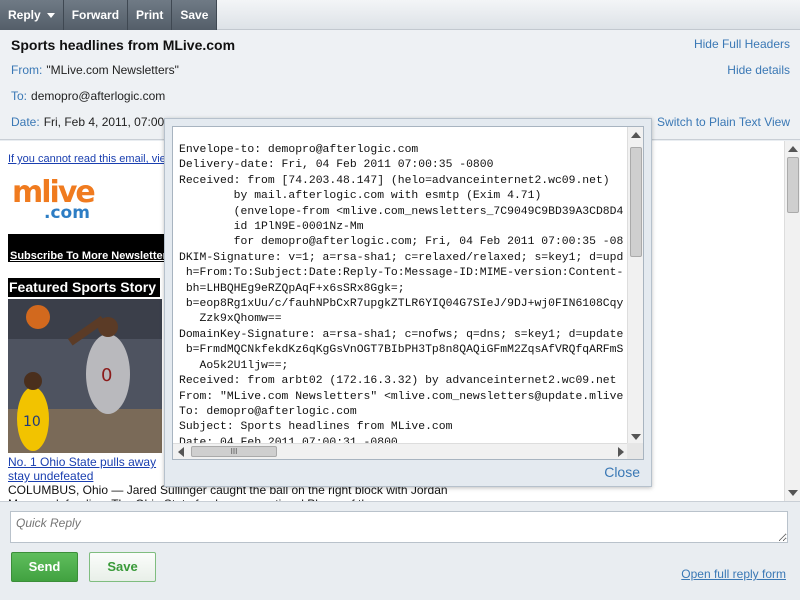  What do you see at coordinates (19, 96) in the screenshot?
I see `to-label: To:` at bounding box center [19, 96].